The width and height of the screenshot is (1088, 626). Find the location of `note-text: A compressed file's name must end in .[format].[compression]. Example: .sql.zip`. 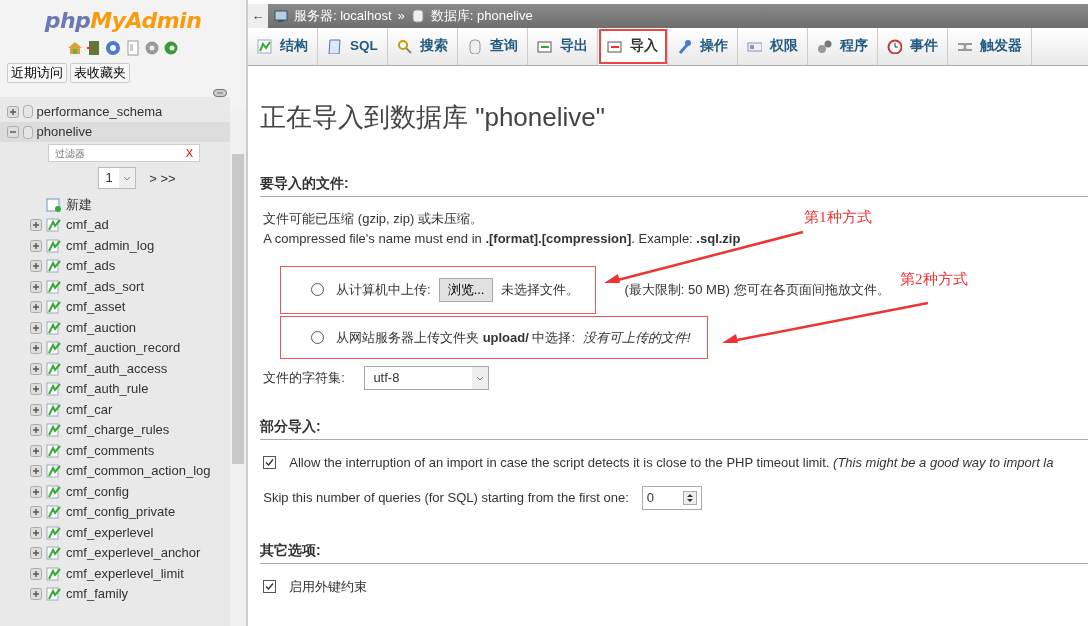

note-text: A compressed file's name must end in .[format].[compression]. Example: .sql.zip is located at coordinates (502, 238).